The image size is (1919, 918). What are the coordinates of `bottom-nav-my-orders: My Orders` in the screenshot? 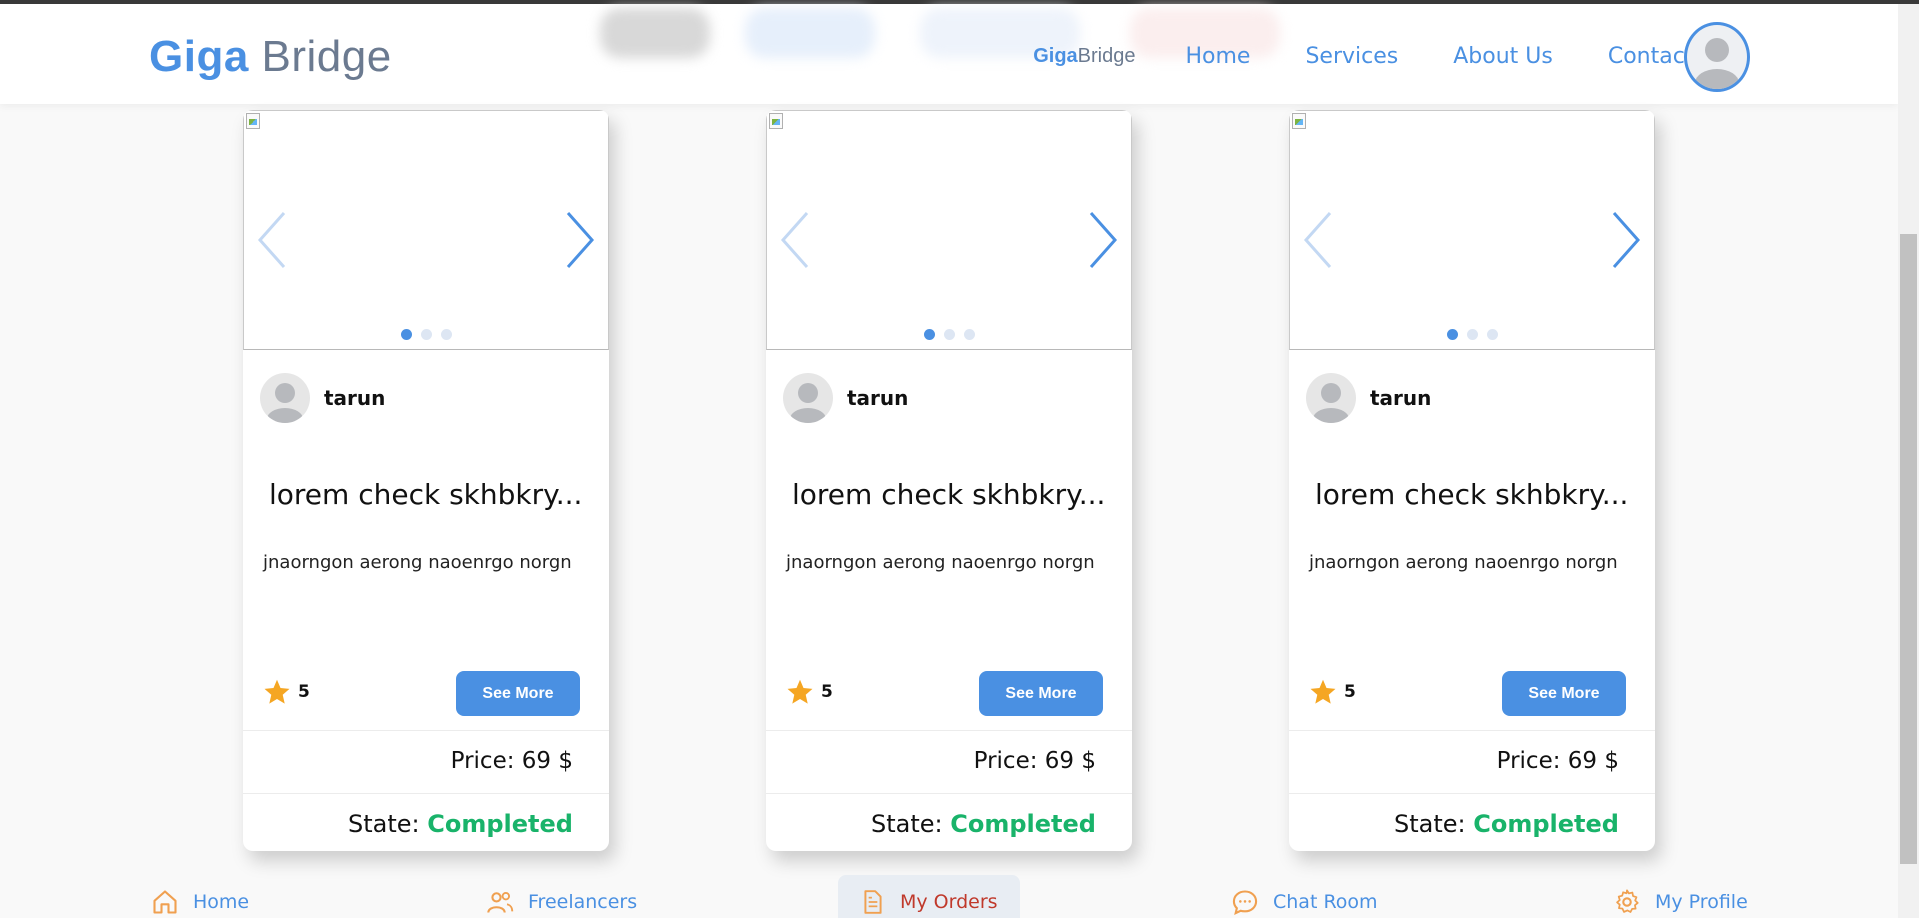 It's located at (929, 902).